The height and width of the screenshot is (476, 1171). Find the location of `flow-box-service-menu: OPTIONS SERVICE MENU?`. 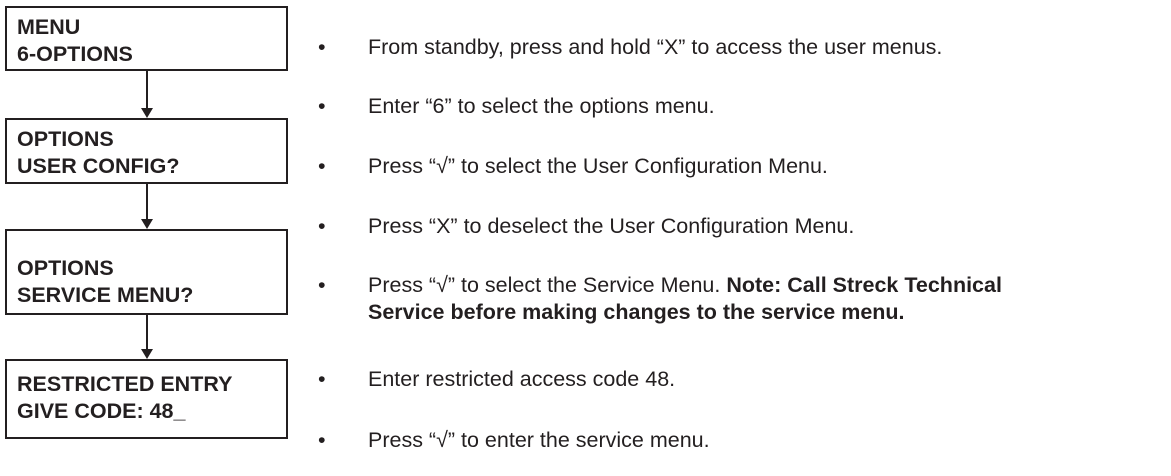

flow-box-service-menu: OPTIONS SERVICE MENU? is located at coordinates (146, 272).